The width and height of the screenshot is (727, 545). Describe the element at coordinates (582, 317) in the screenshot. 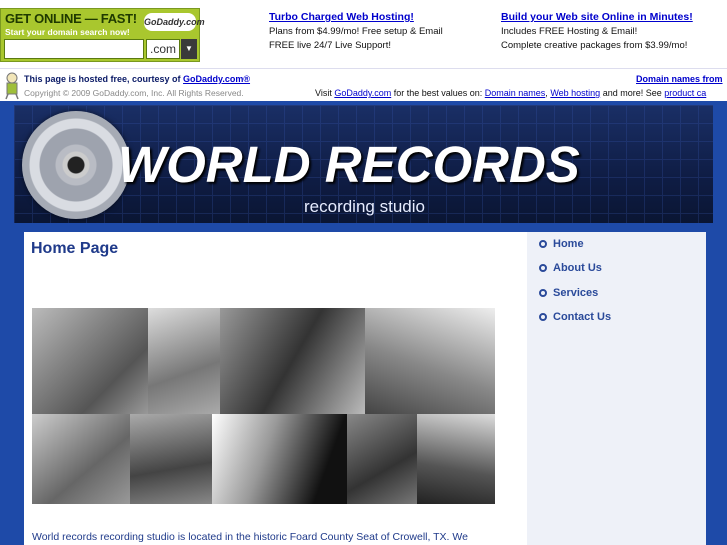

I see `nav-label: Contact Us` at that location.